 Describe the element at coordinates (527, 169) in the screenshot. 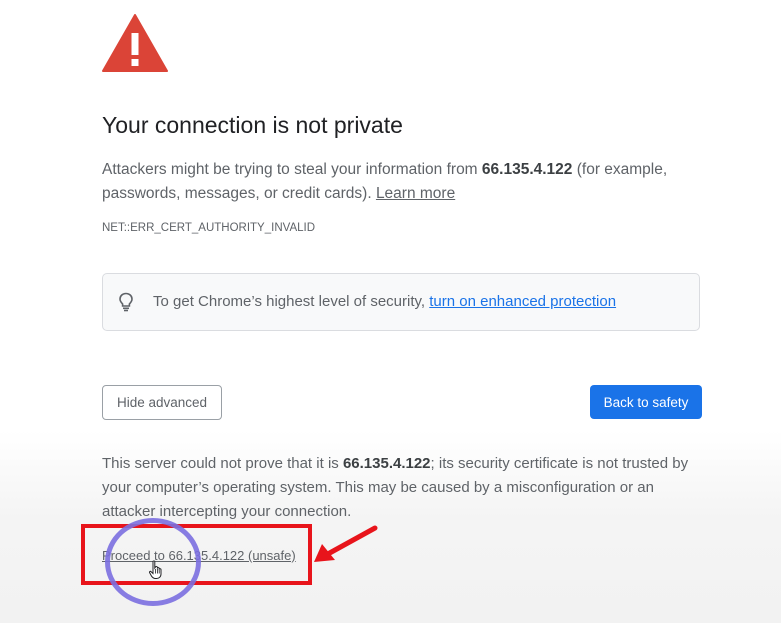

I see `main-message-host: 66.135.4.122` at that location.